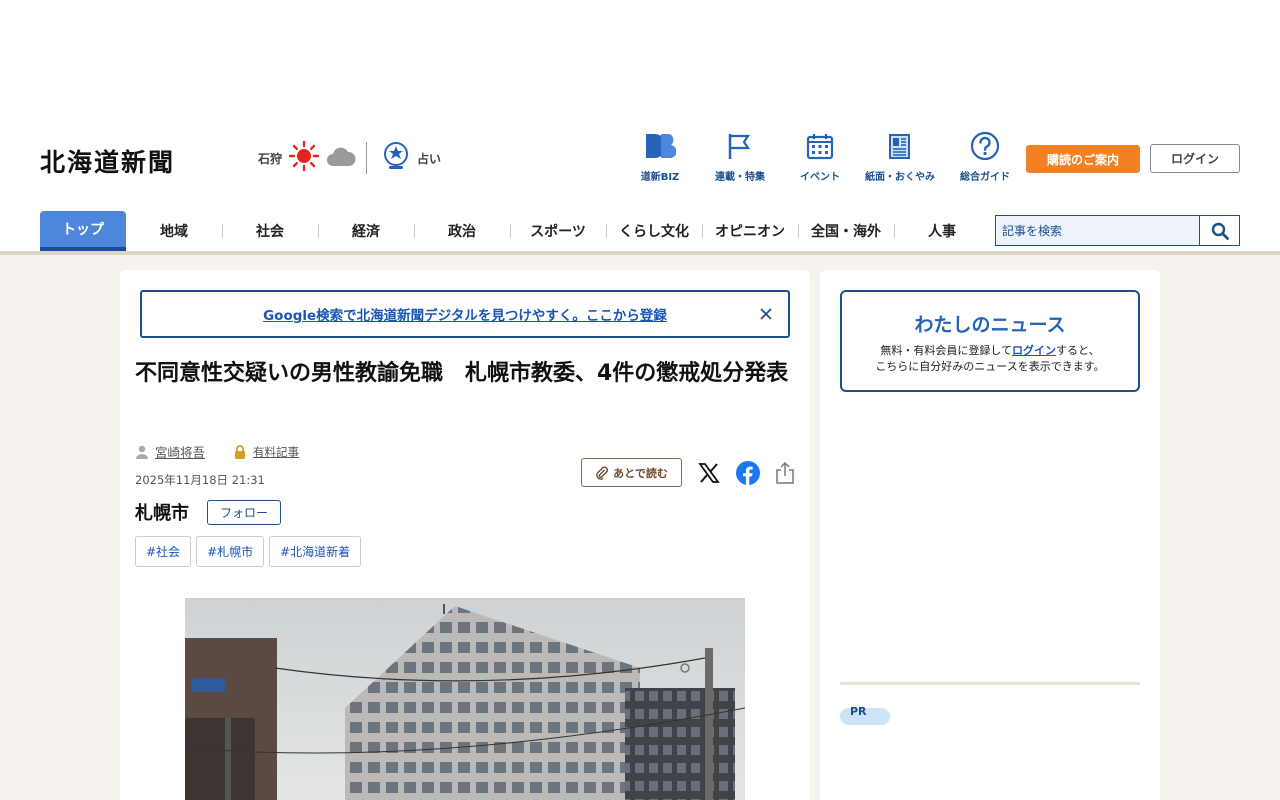  Describe the element at coordinates (174, 231) in the screenshot. I see `nav-tab-region: 地域` at that location.